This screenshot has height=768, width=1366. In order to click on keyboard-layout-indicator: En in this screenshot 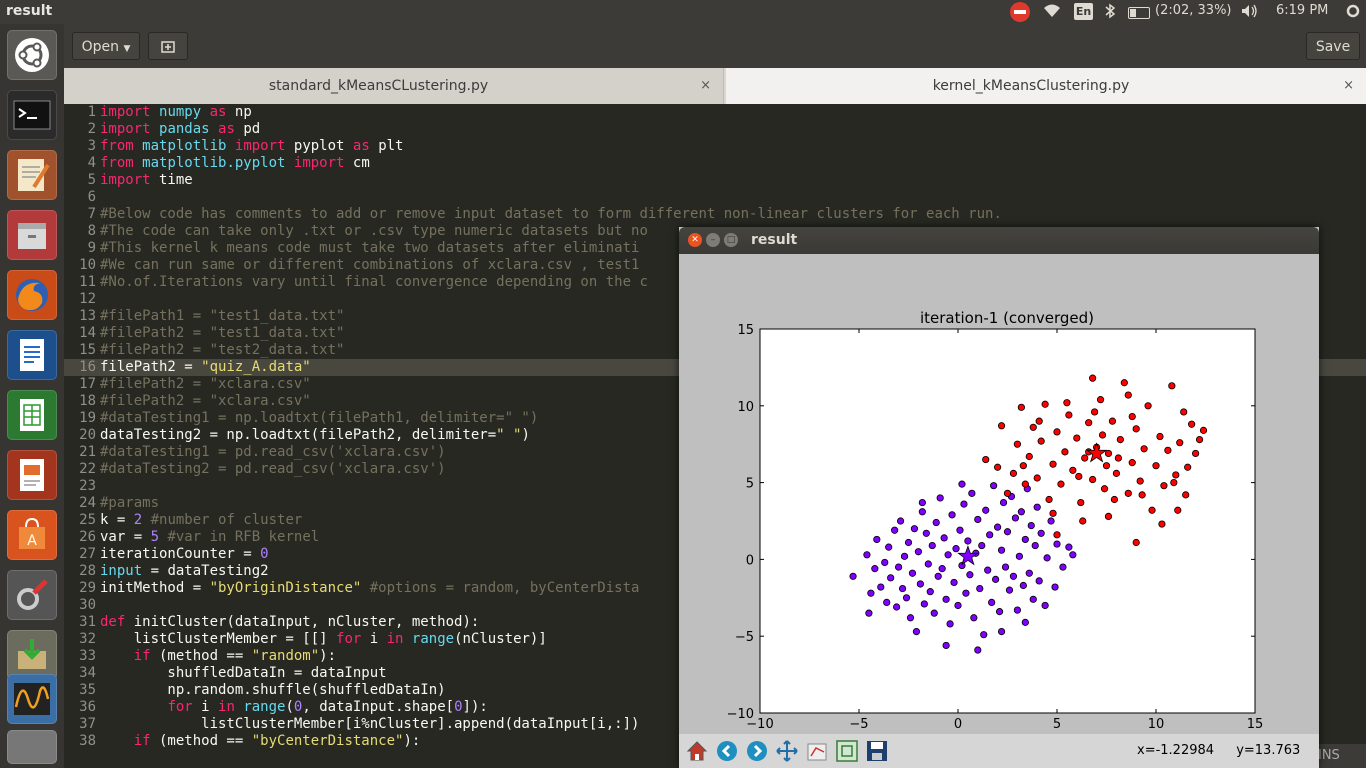, I will do `click(1083, 11)`.